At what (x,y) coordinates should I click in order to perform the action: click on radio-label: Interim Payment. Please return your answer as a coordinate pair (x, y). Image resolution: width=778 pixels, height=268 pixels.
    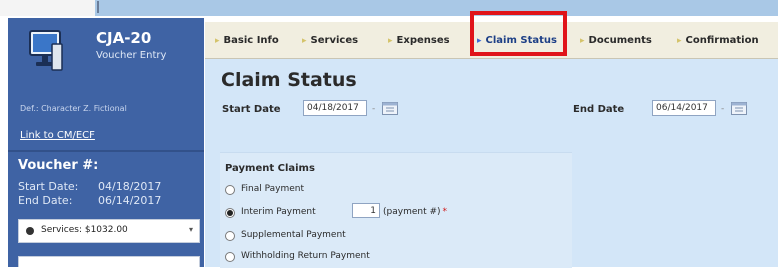
    Looking at the image, I should click on (278, 212).